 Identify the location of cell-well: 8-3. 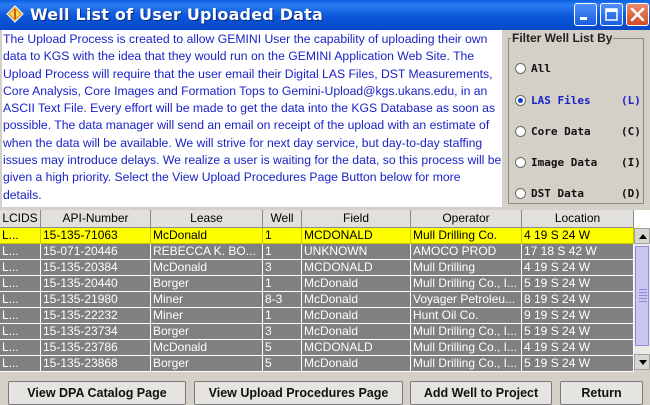
(282, 300).